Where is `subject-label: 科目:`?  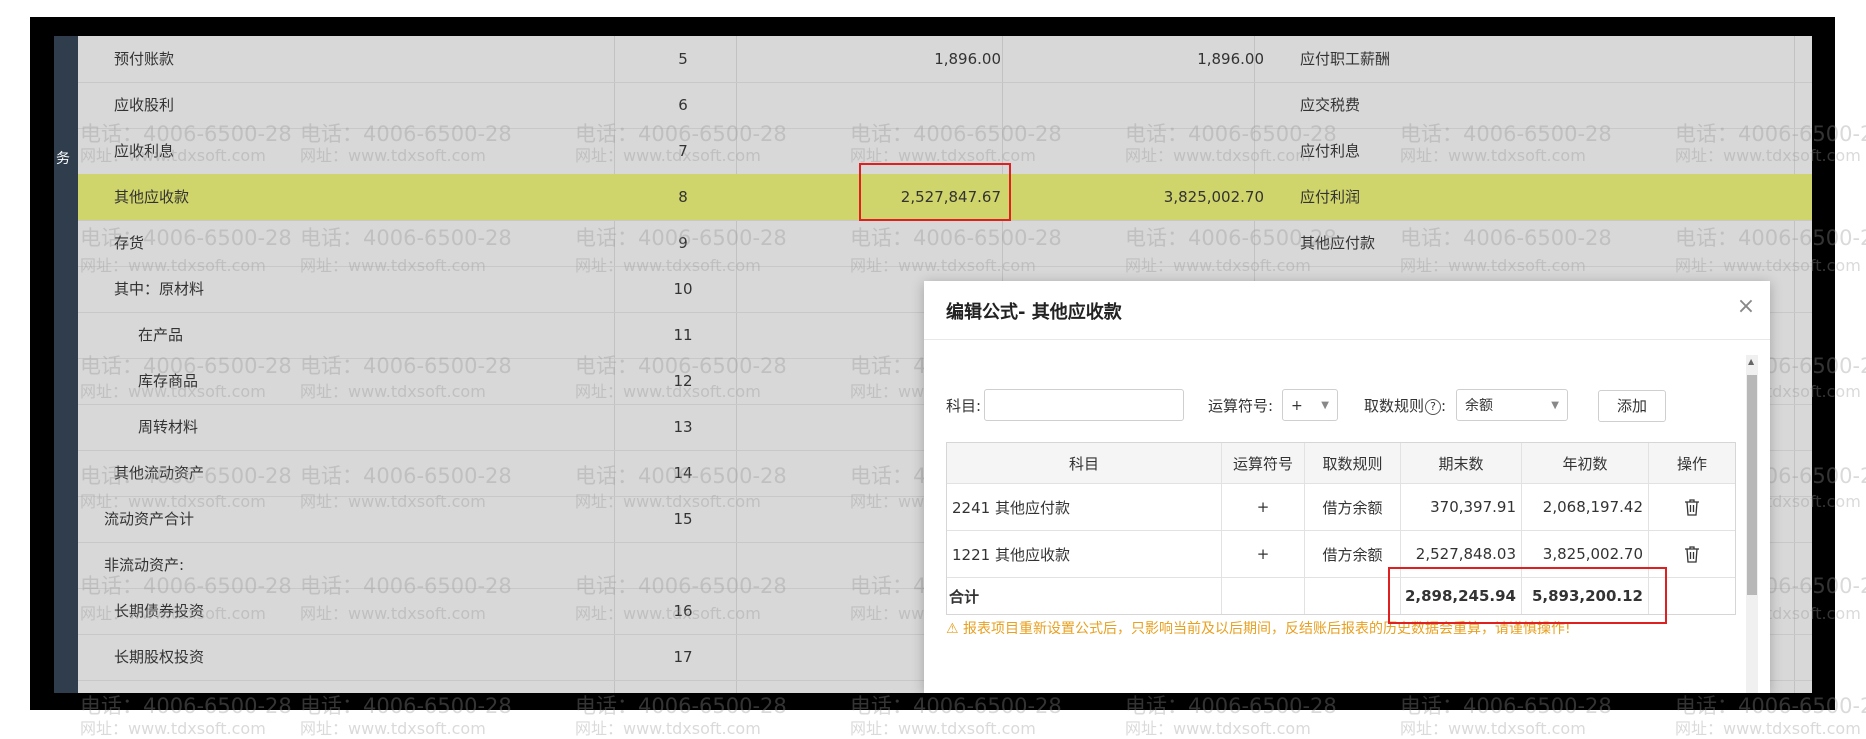
subject-label: 科目: is located at coordinates (964, 406).